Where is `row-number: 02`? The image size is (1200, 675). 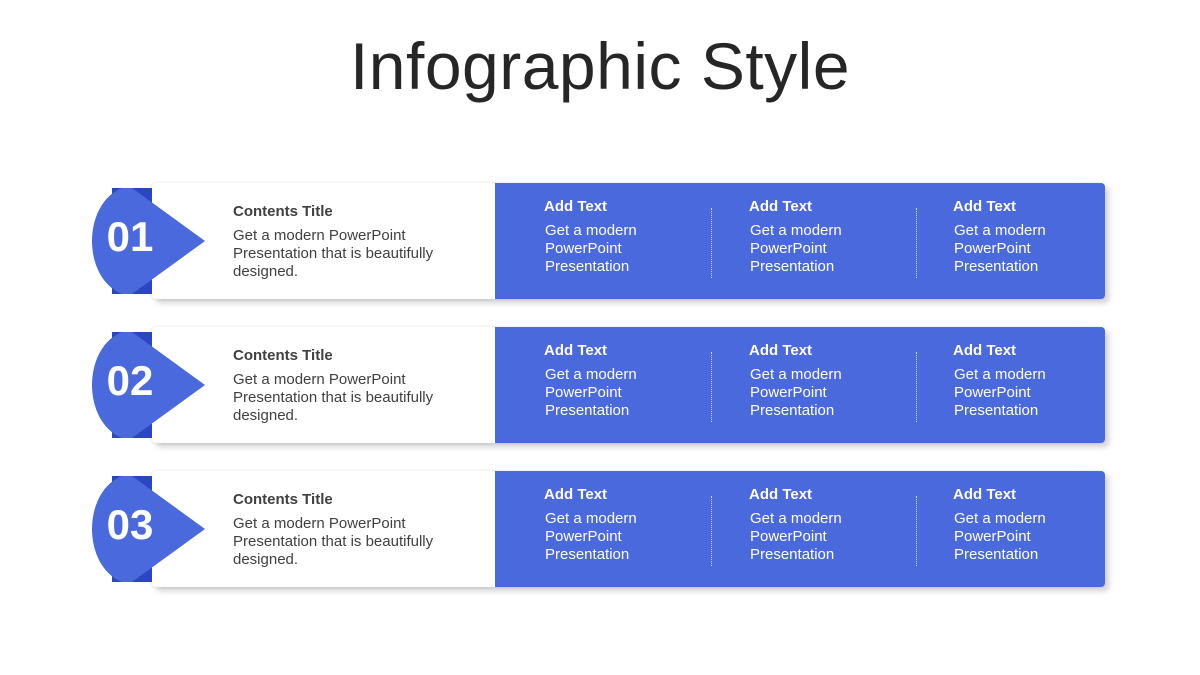 row-number: 02 is located at coordinates (130, 380).